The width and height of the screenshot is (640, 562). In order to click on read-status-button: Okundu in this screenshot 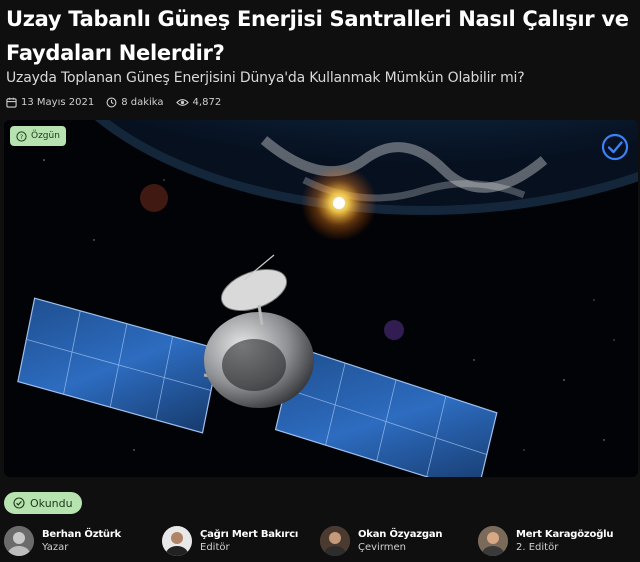, I will do `click(43, 503)`.